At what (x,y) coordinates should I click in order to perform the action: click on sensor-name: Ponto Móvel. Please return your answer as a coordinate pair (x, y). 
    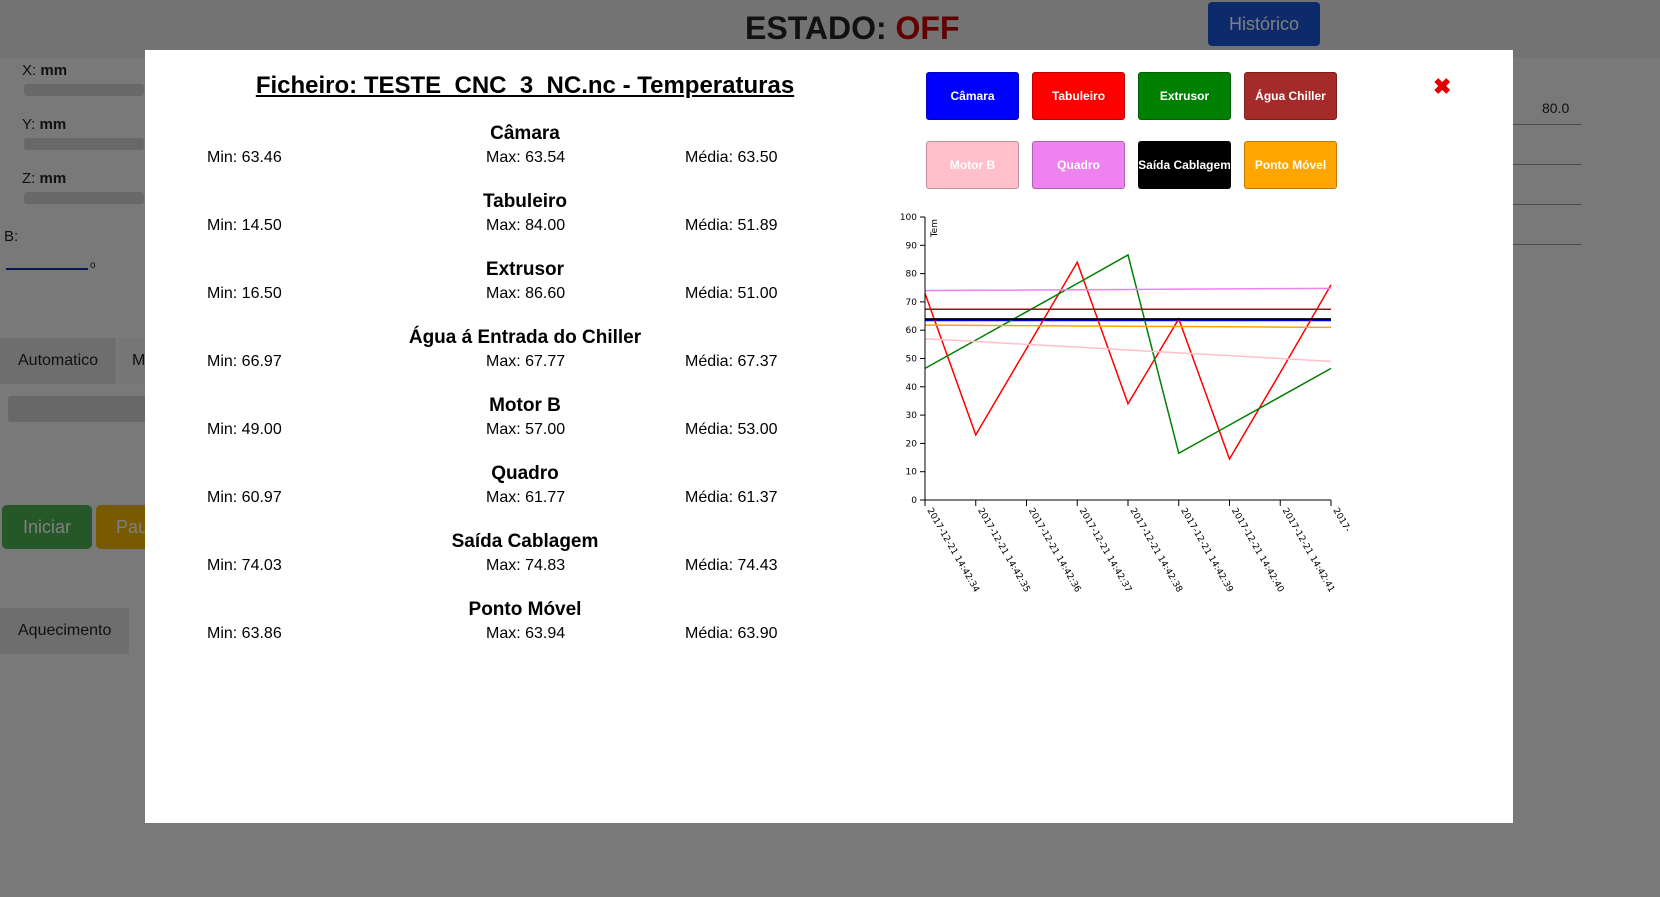
    Looking at the image, I should click on (525, 609).